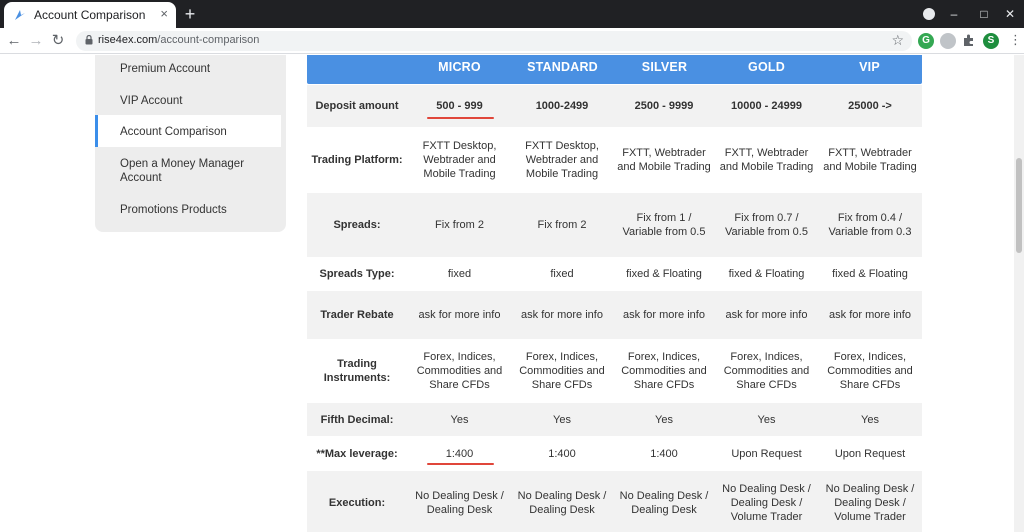  What do you see at coordinates (357, 503) in the screenshot?
I see `row-label: Execution:` at bounding box center [357, 503].